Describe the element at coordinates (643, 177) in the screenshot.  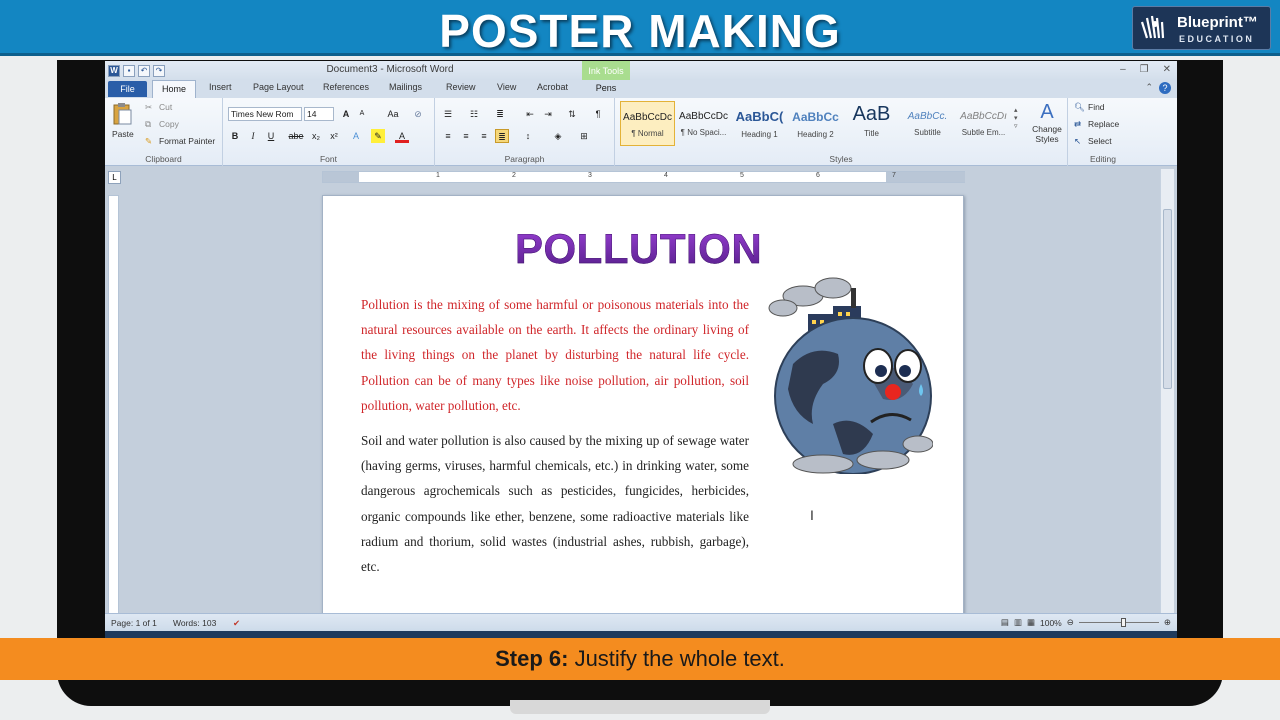
I see `horizontal-ruler: 1 2 3 4 5 6 7` at that location.